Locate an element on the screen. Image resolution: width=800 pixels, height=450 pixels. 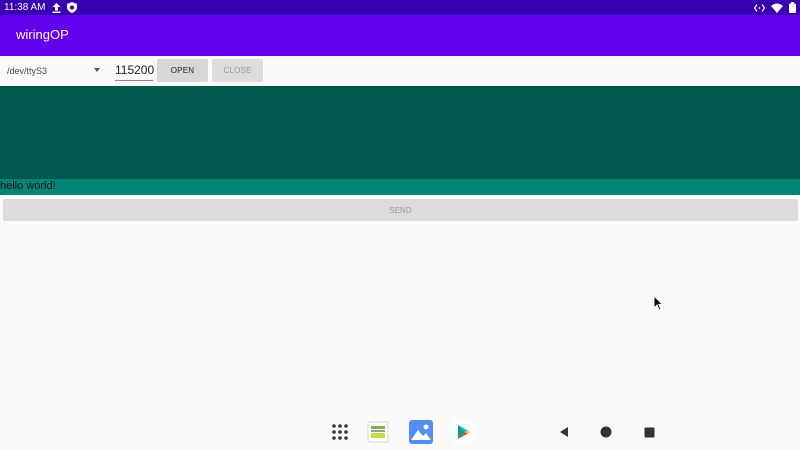
dropdown-arrow-icon is located at coordinates (97, 70).